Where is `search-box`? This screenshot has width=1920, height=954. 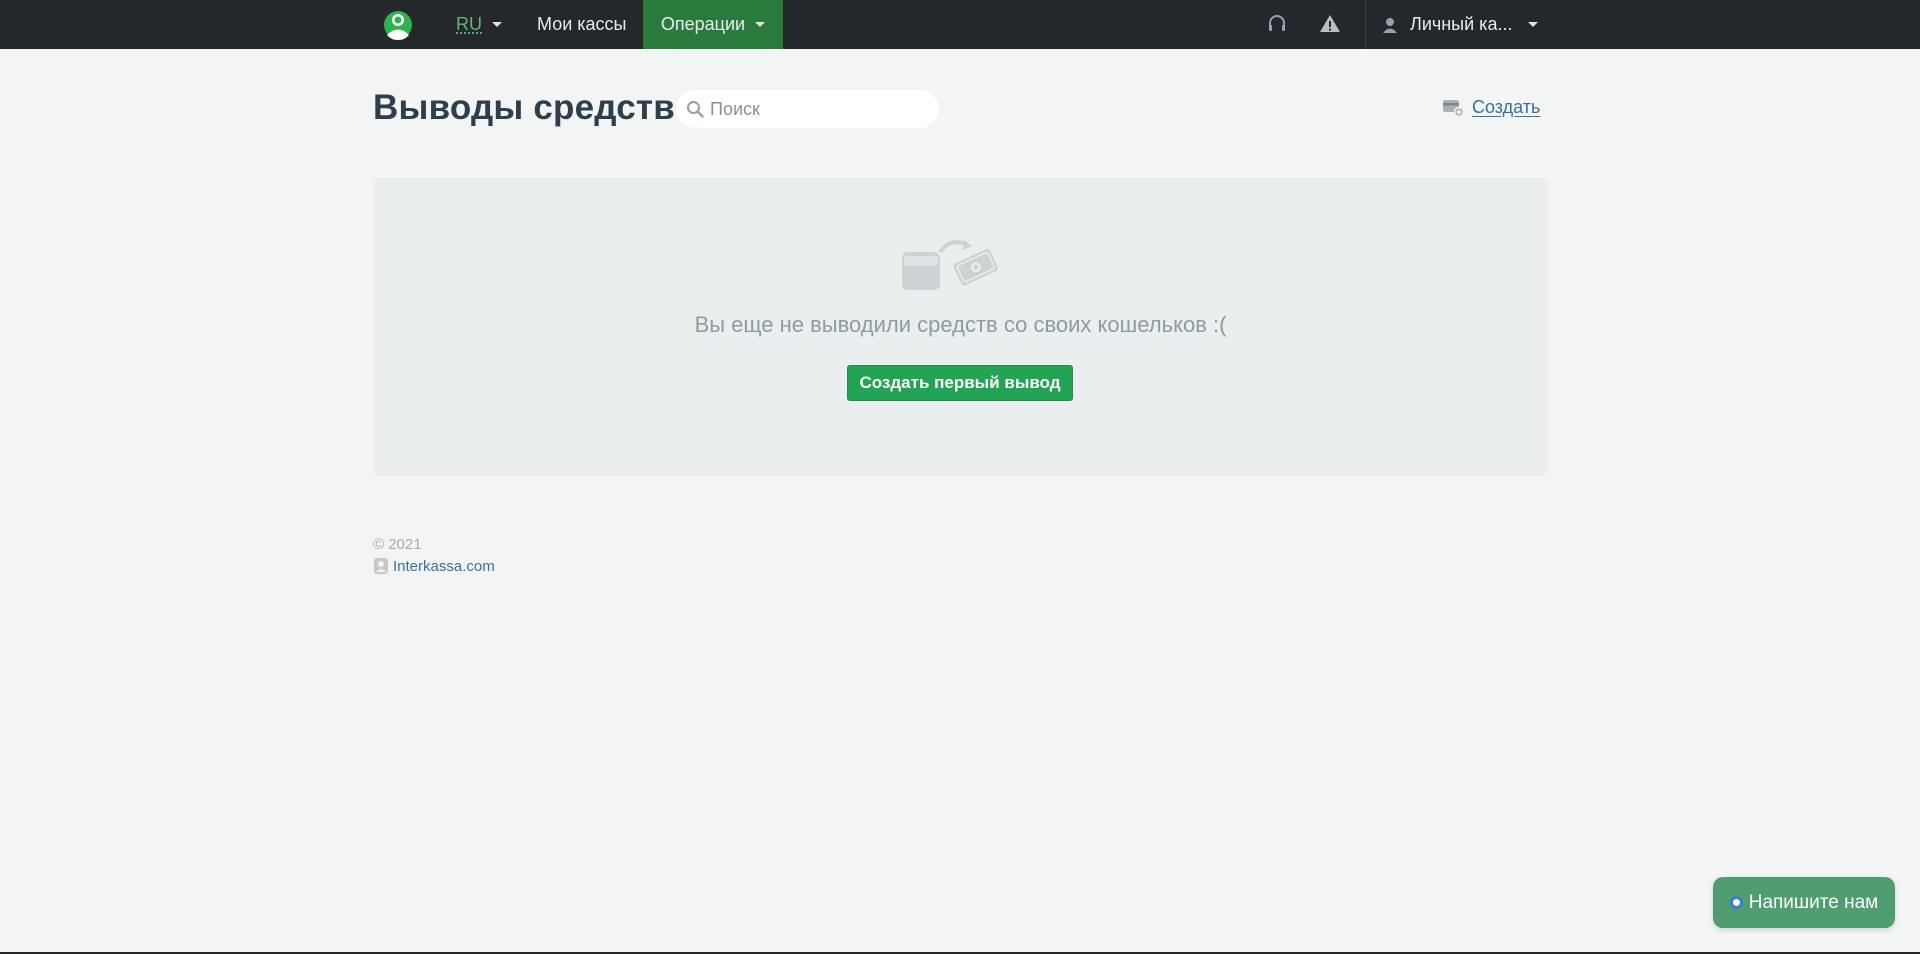 search-box is located at coordinates (807, 109).